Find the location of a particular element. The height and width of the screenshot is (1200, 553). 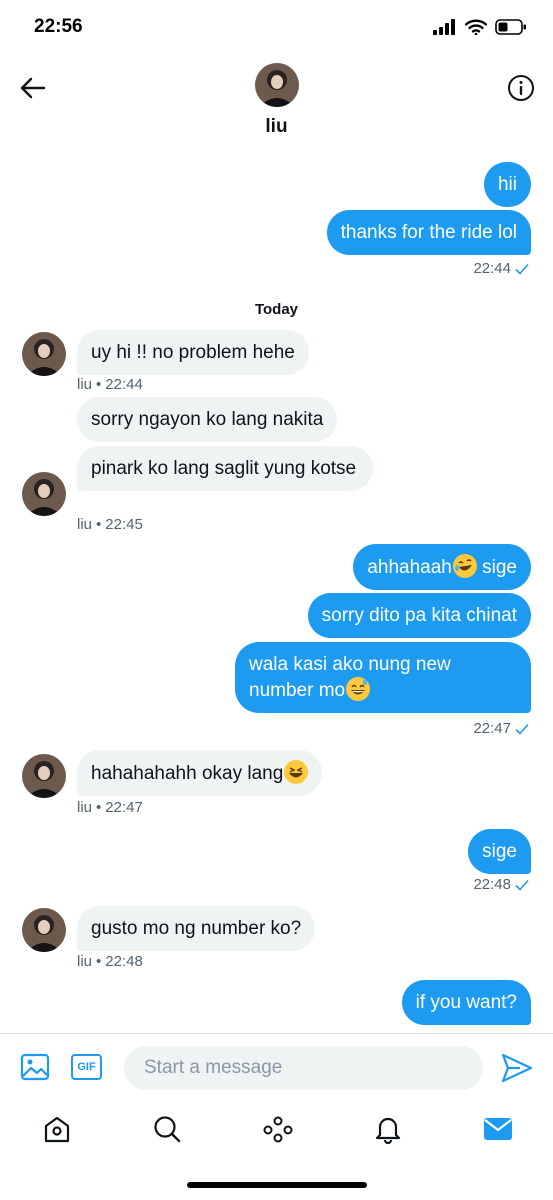

outgoing-message: hii is located at coordinates (507, 184).